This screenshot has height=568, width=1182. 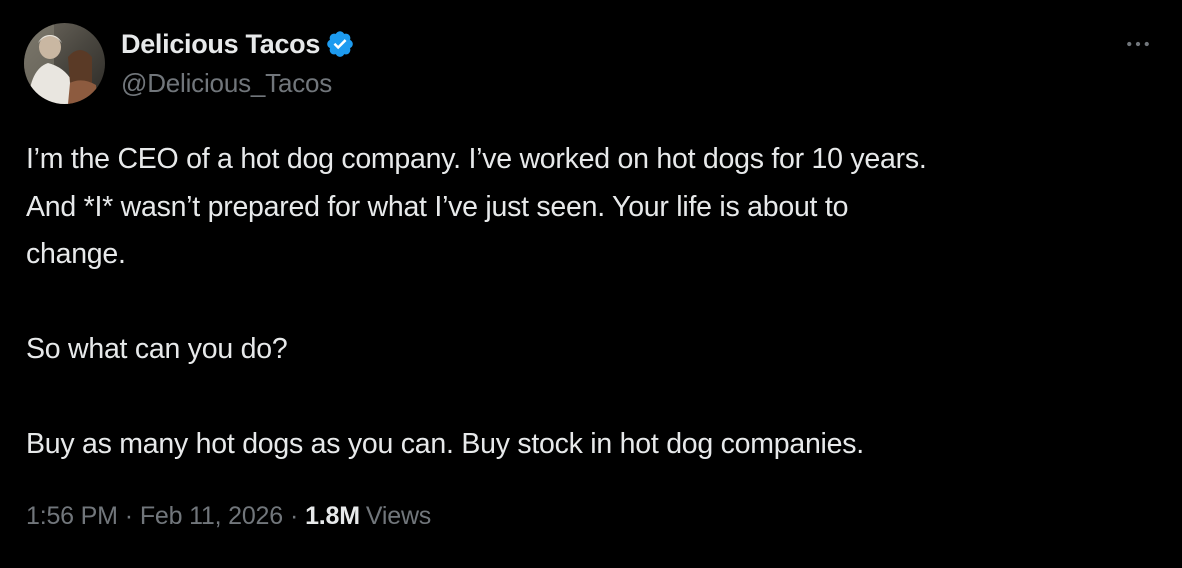 I want to click on verified-badge-icon, so click(x=340, y=44).